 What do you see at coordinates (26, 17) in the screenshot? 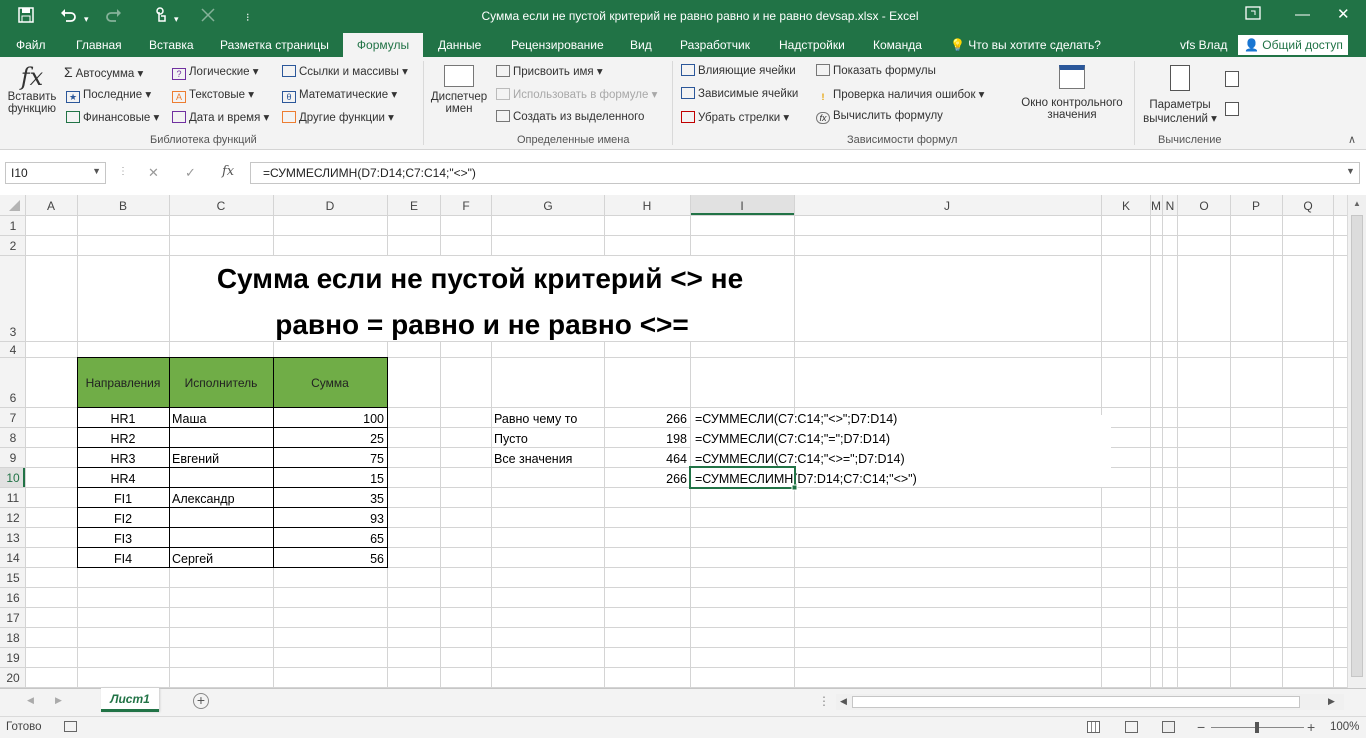
I see `save-icon` at bounding box center [26, 17].